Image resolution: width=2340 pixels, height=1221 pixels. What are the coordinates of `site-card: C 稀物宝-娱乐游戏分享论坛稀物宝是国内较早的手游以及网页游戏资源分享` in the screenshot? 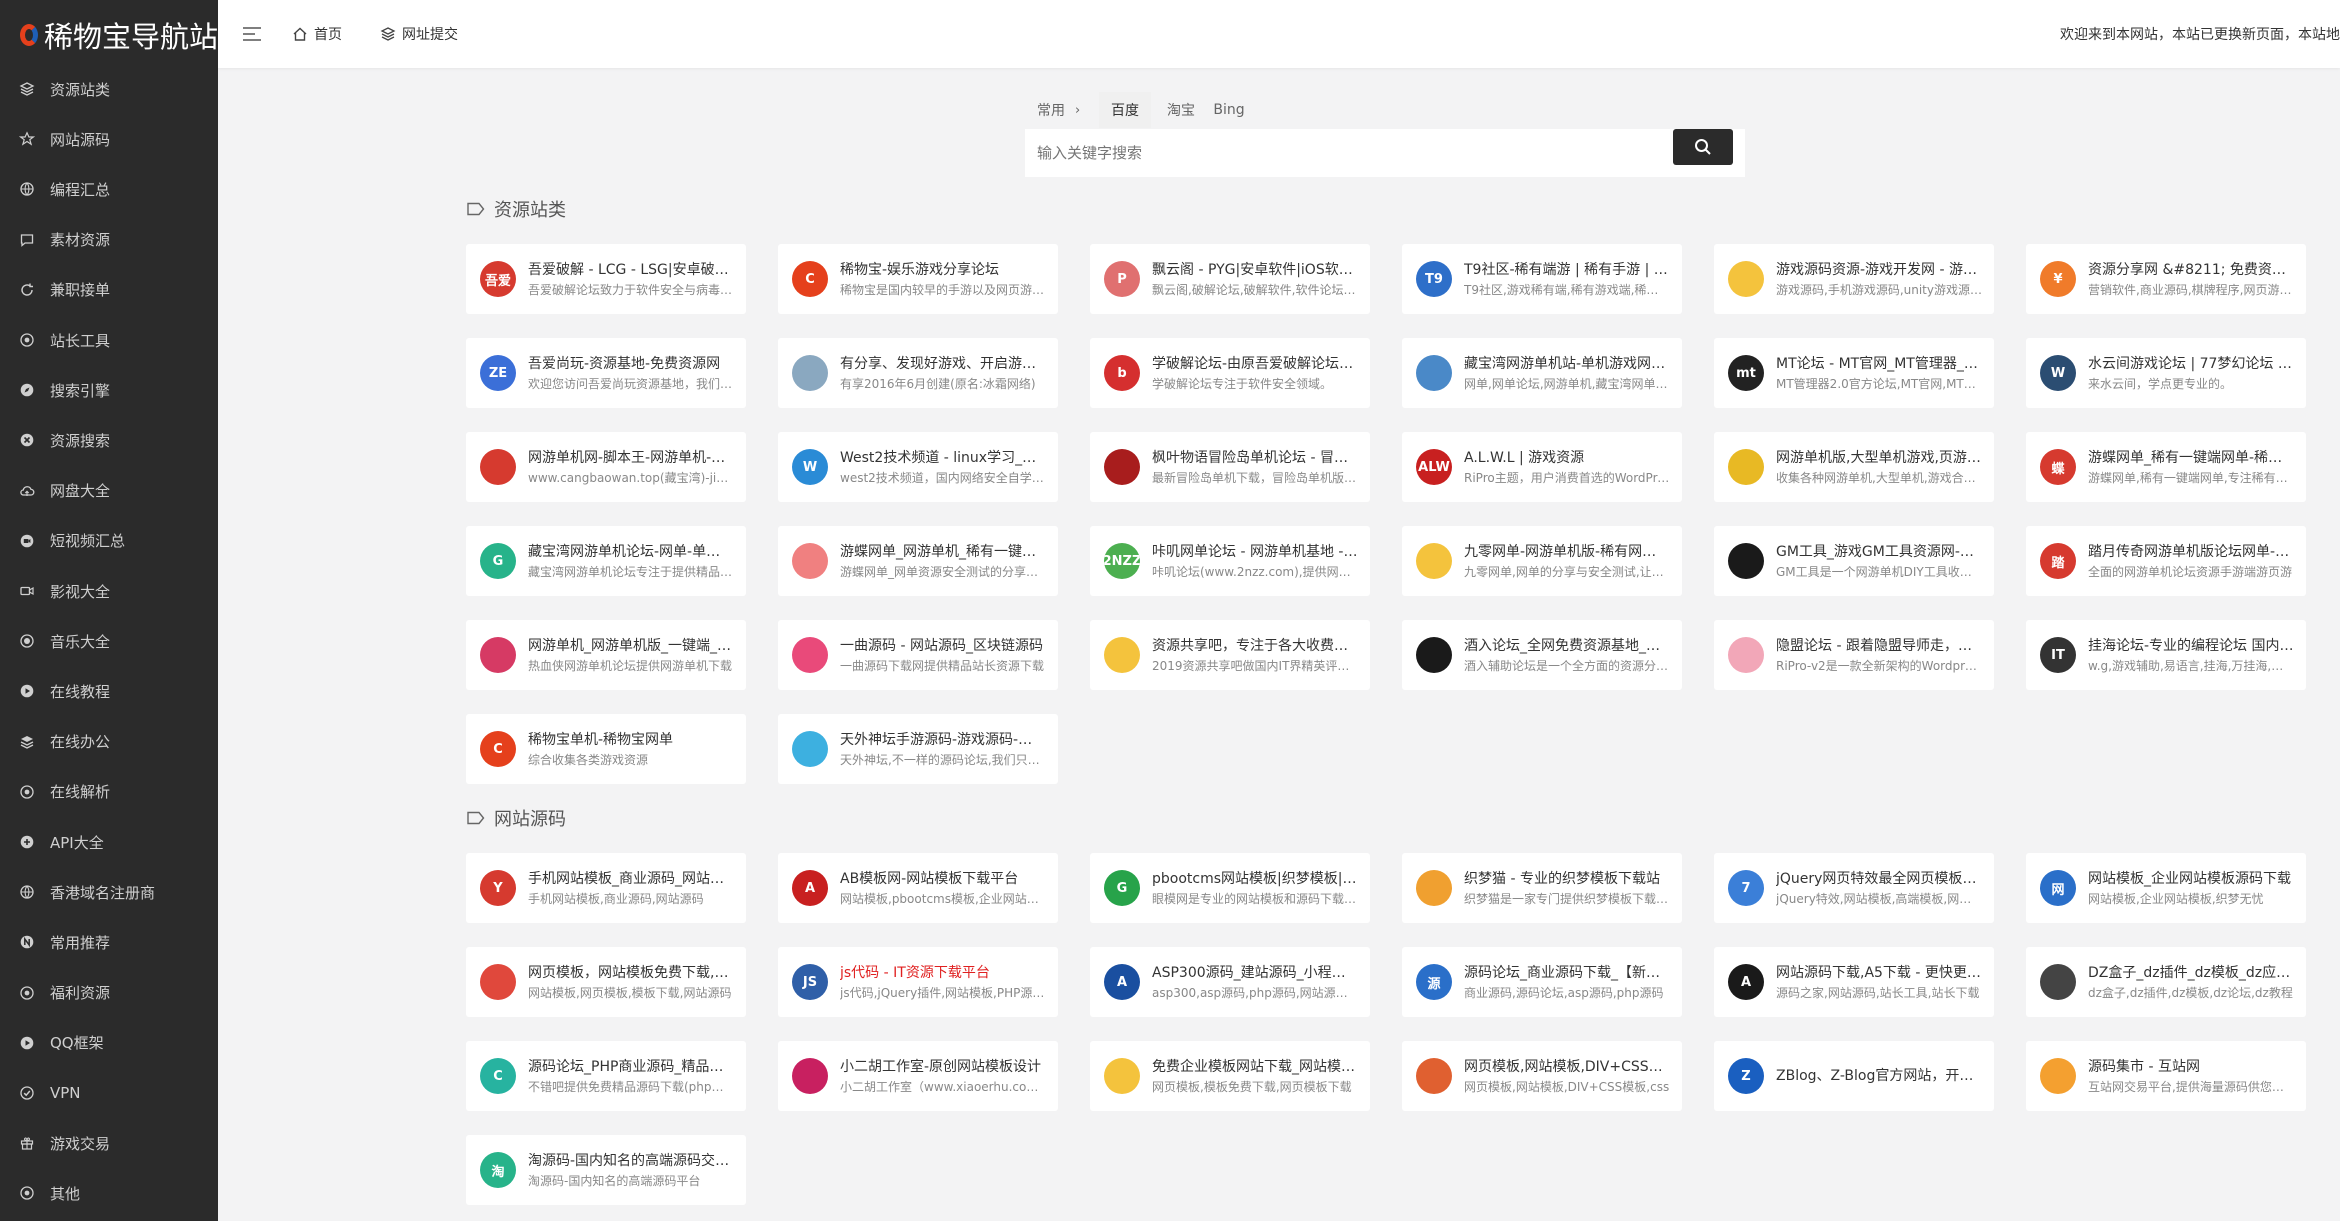 It's located at (918, 279).